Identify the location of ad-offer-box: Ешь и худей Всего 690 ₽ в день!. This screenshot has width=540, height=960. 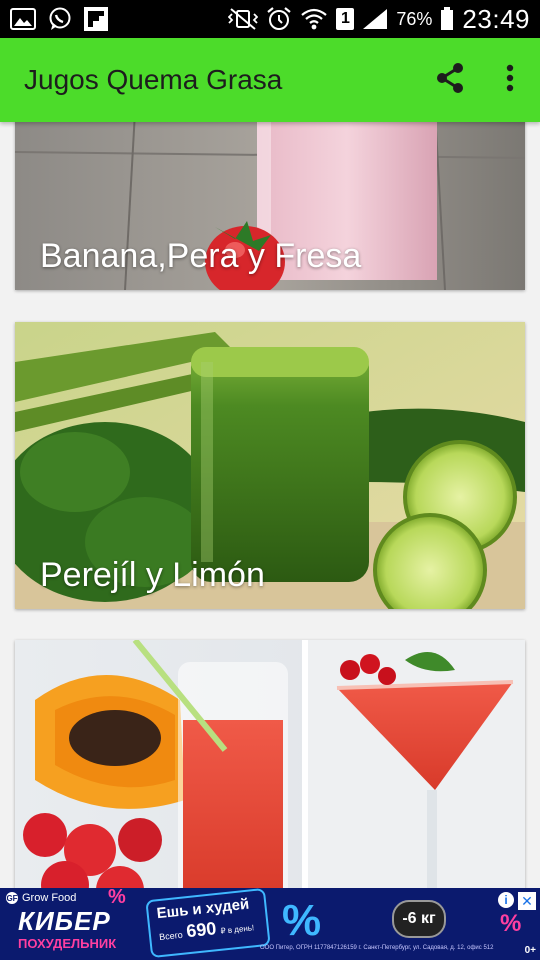
(208, 923).